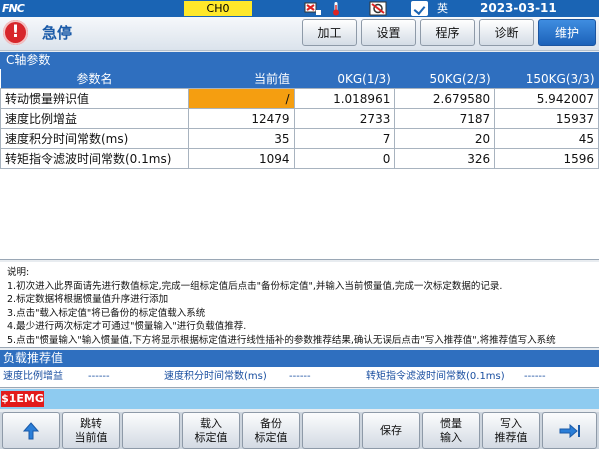  Describe the element at coordinates (511, 437) in the screenshot. I see `softkey-label: 推荐值` at that location.